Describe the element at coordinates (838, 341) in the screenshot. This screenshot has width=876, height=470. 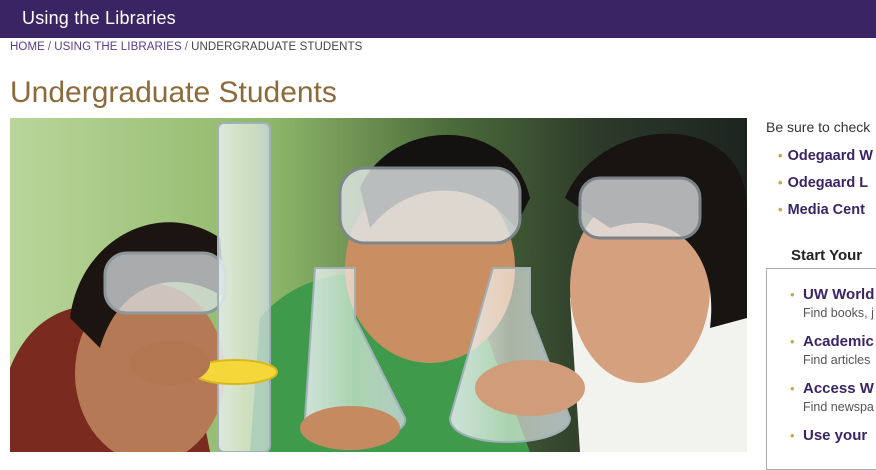
I see `box-item-title: Academic` at that location.